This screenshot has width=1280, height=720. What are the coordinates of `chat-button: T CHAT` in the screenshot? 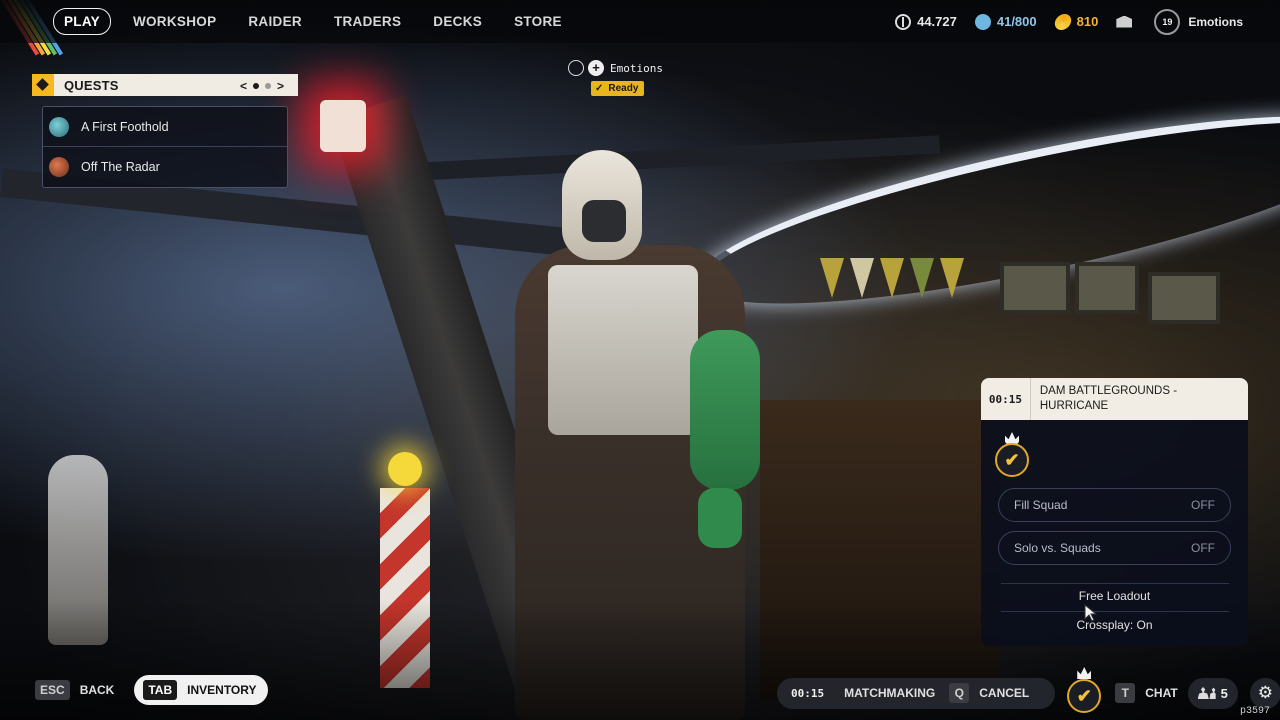 It's located at (1146, 693).